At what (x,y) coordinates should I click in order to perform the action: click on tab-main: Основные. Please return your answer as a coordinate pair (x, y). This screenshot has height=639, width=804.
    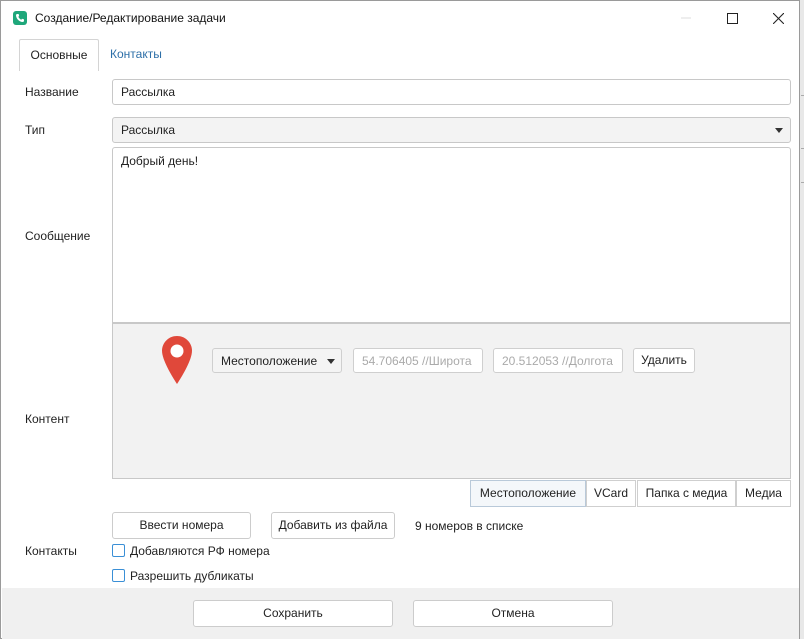
    Looking at the image, I should click on (59, 55).